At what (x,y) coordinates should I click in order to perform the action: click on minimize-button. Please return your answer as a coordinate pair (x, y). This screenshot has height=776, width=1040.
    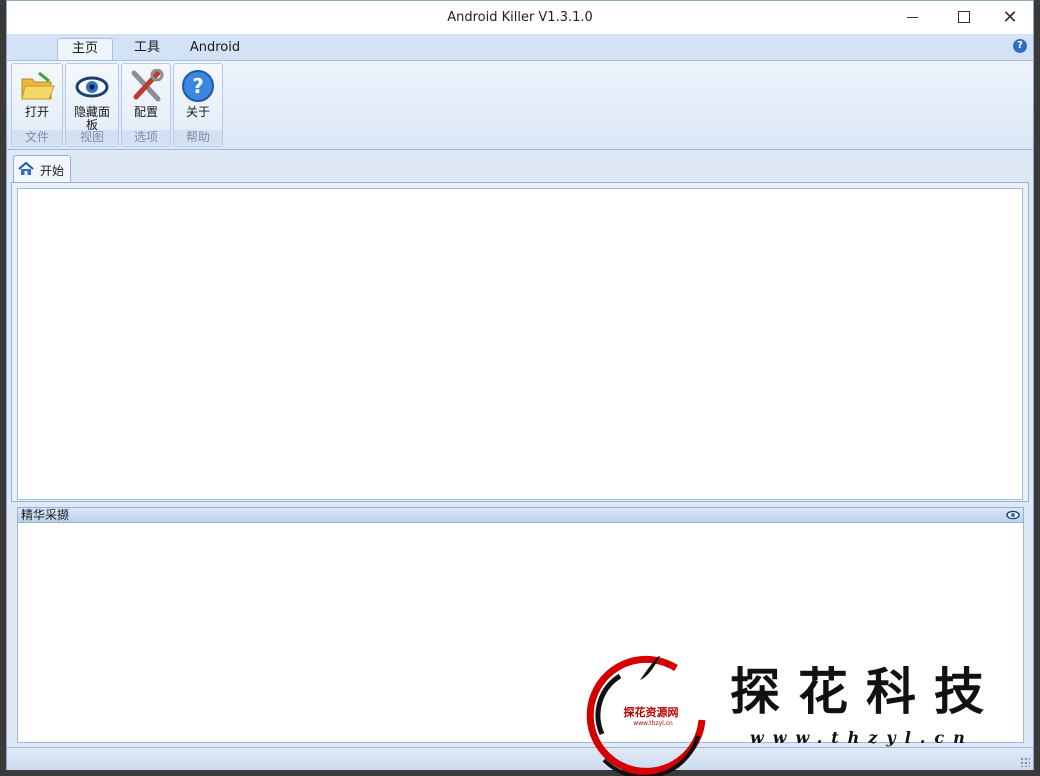
    Looking at the image, I should click on (912, 17).